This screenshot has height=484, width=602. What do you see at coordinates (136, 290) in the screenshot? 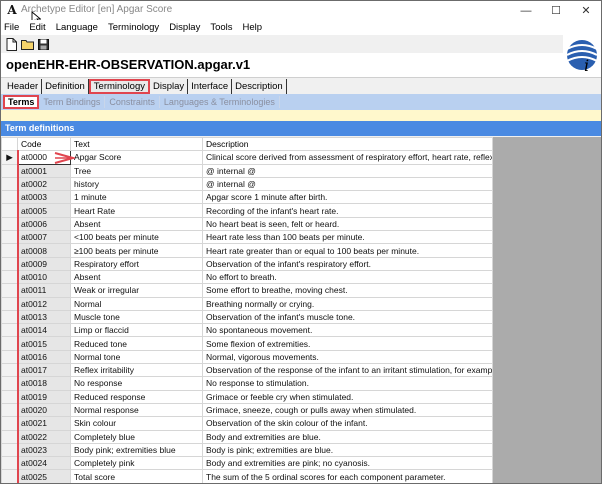
I see `cell-text: Weak or irregular` at bounding box center [136, 290].